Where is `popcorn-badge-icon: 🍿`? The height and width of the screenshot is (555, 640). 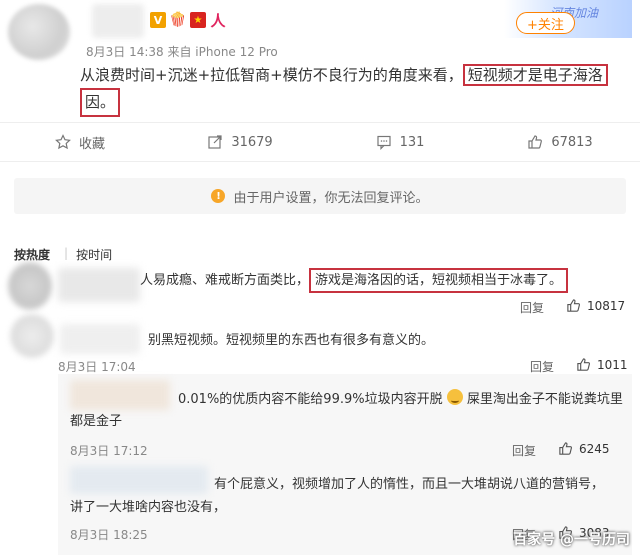
popcorn-badge-icon: 🍿 is located at coordinates (178, 20).